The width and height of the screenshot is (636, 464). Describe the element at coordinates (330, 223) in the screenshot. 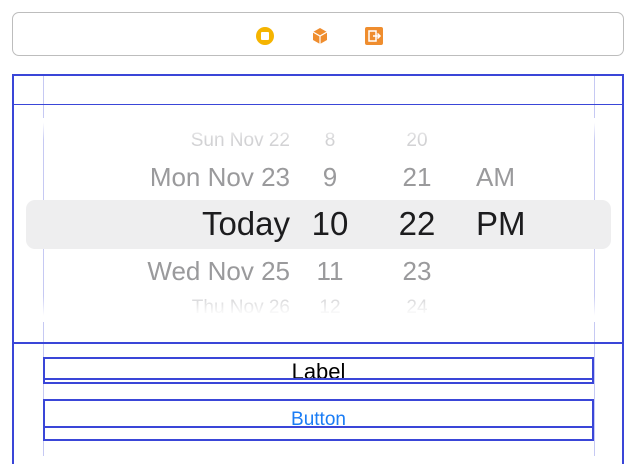

I see `picker-hour-selected: 10` at that location.